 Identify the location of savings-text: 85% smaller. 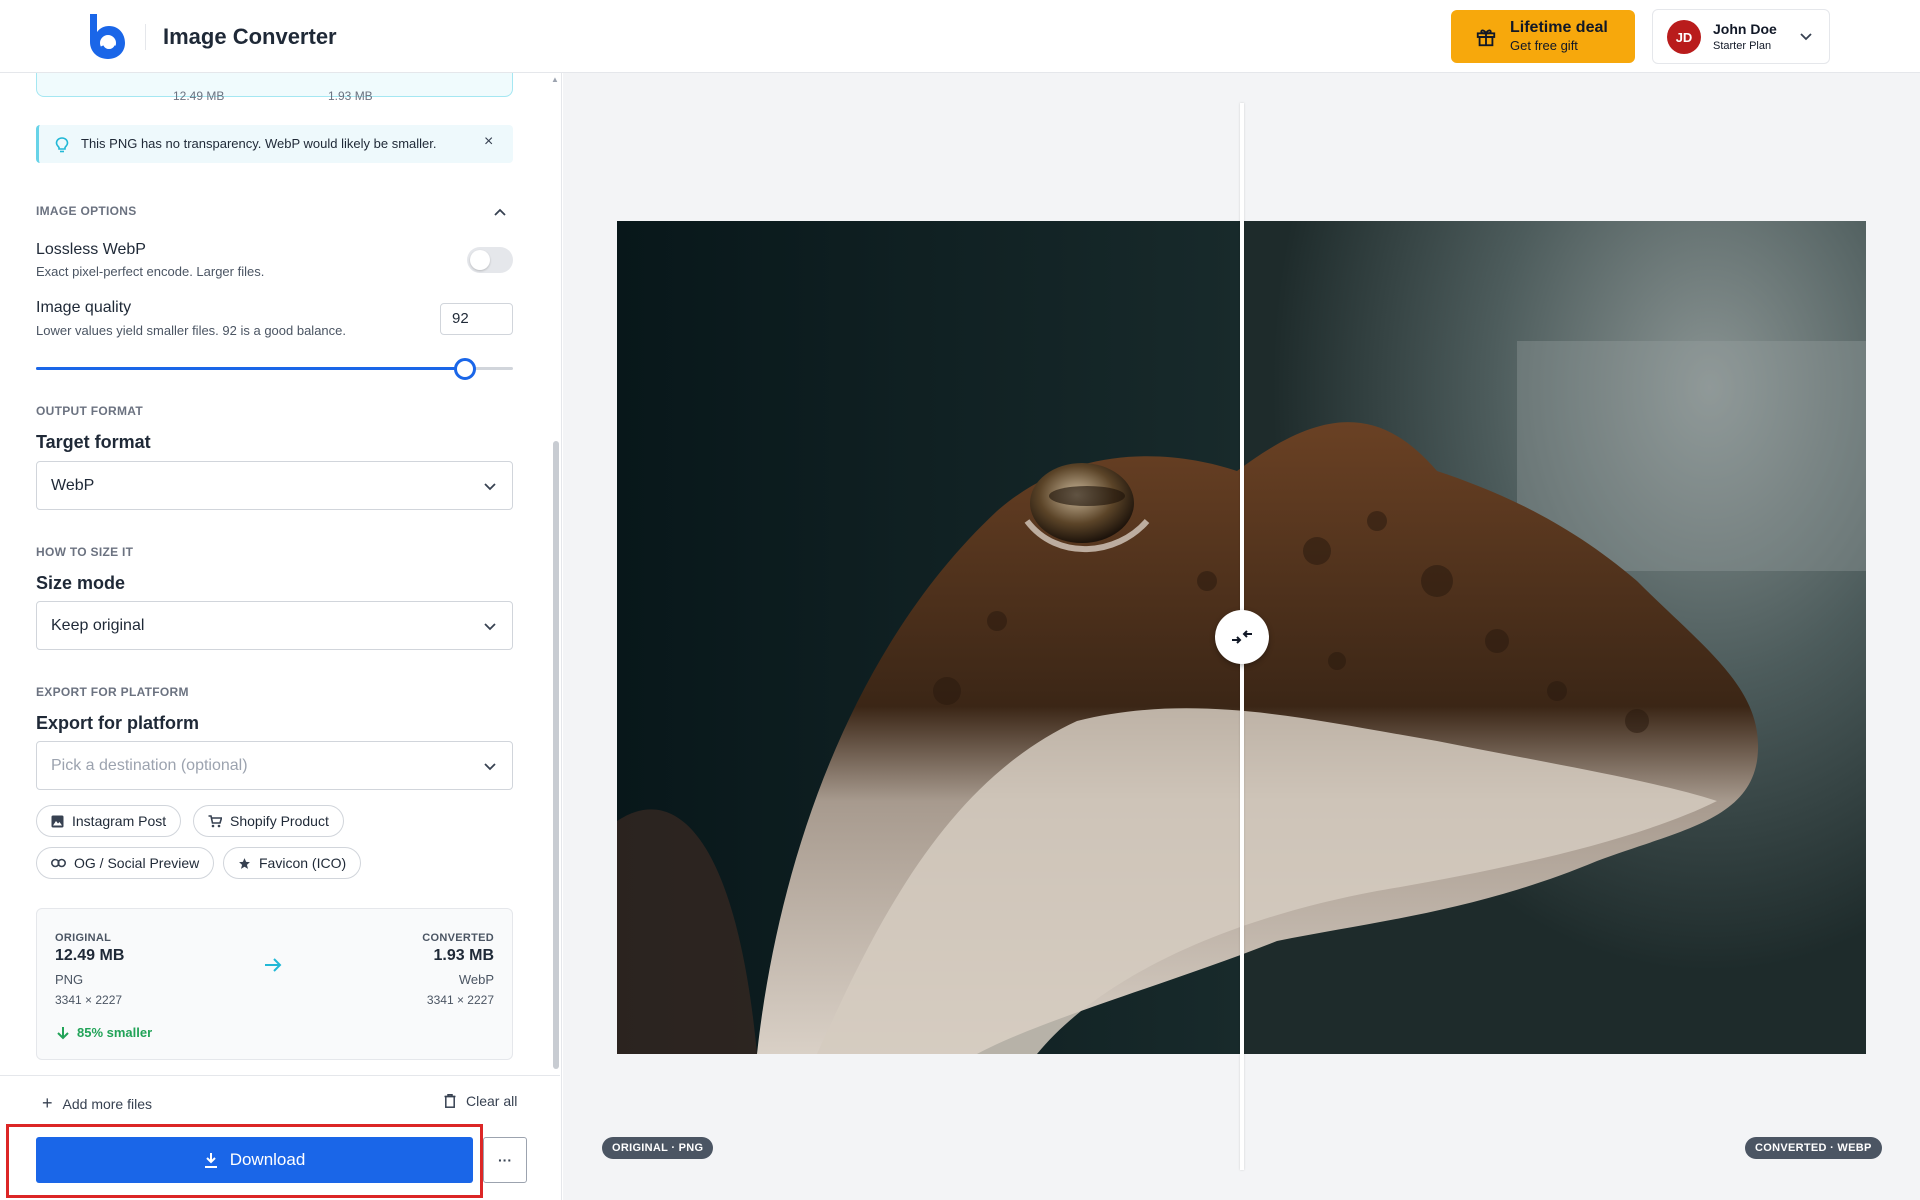
(115, 1032).